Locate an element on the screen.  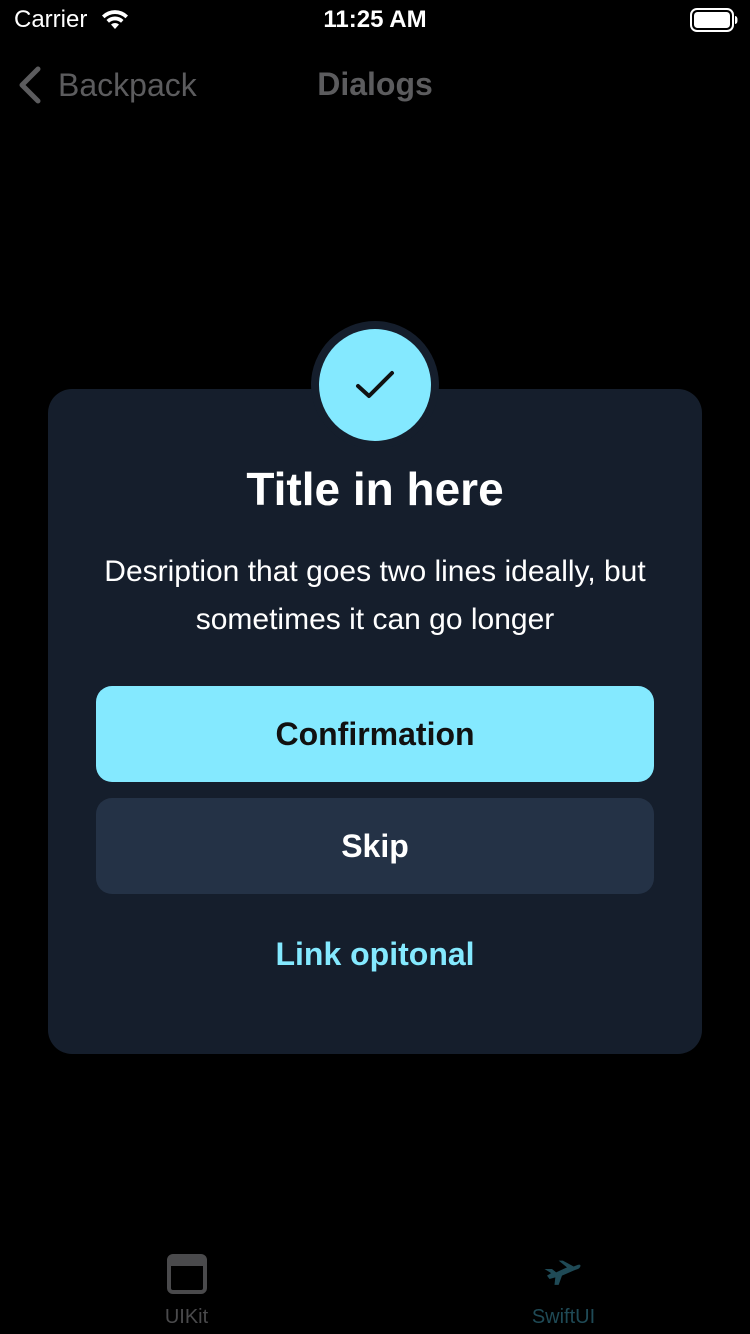
navigation-bar: Backpack Dialogs is located at coordinates (375, 85).